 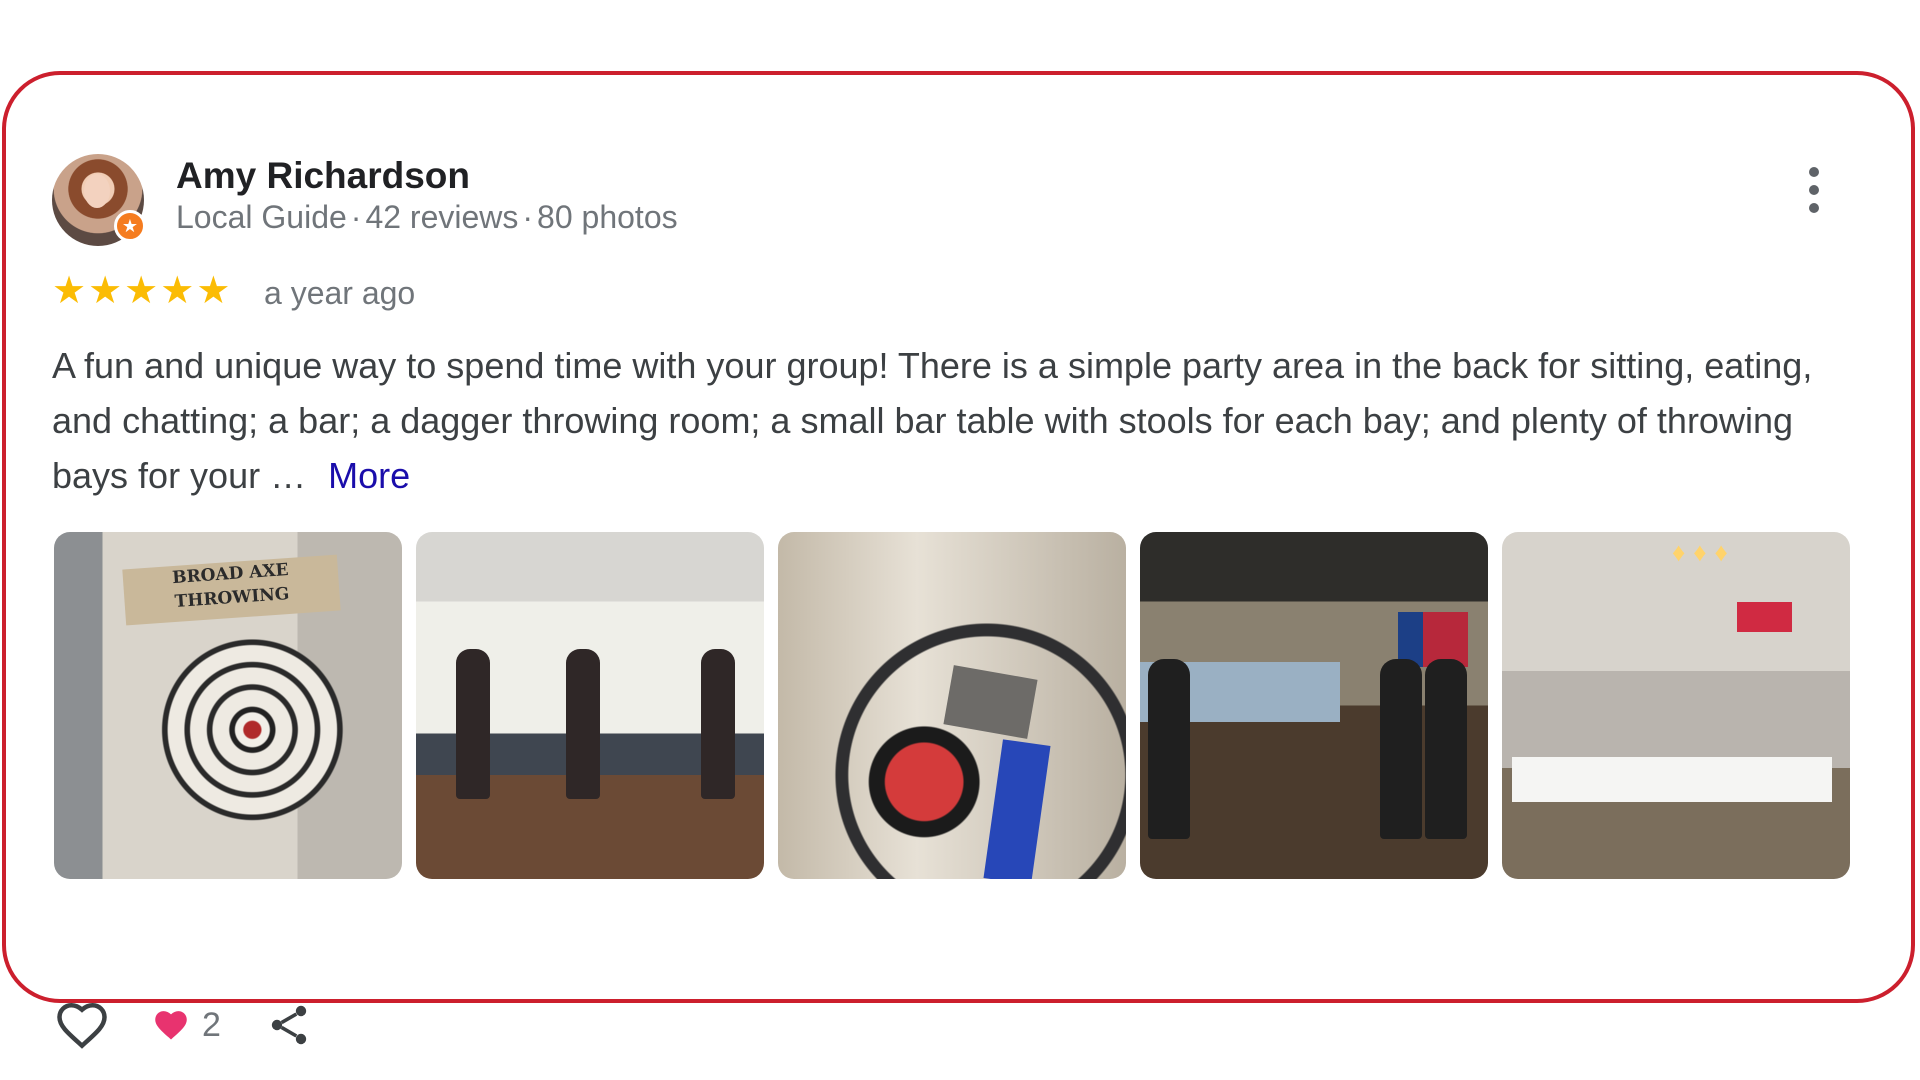 What do you see at coordinates (1676, 705) in the screenshot?
I see `review-photo-5: ♦♦♦` at bounding box center [1676, 705].